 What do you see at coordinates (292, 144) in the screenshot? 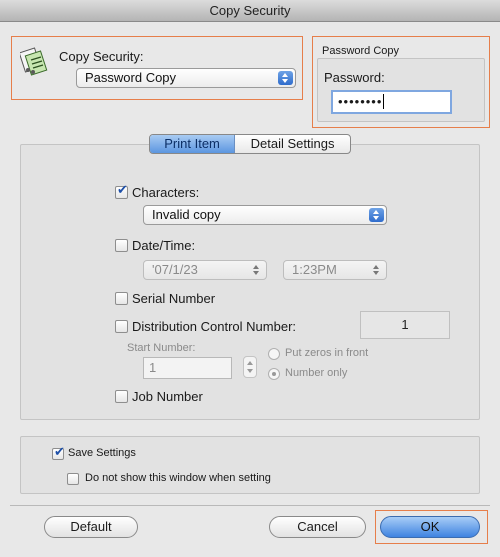
I see `tab-detail-settings: Detail Settings` at bounding box center [292, 144].